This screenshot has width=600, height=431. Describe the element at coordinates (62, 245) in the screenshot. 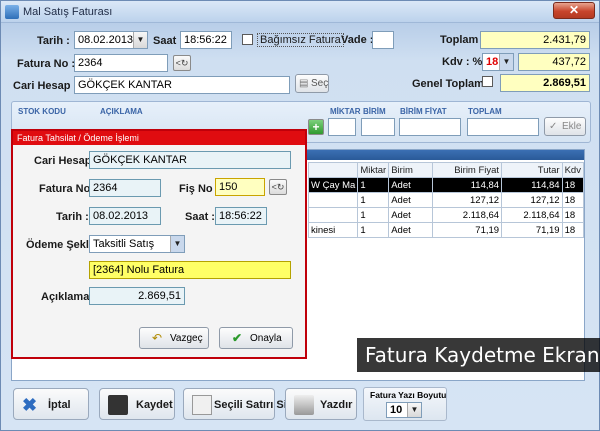

I see `dlg-odeme-label: Ödeme Şekli :` at that location.